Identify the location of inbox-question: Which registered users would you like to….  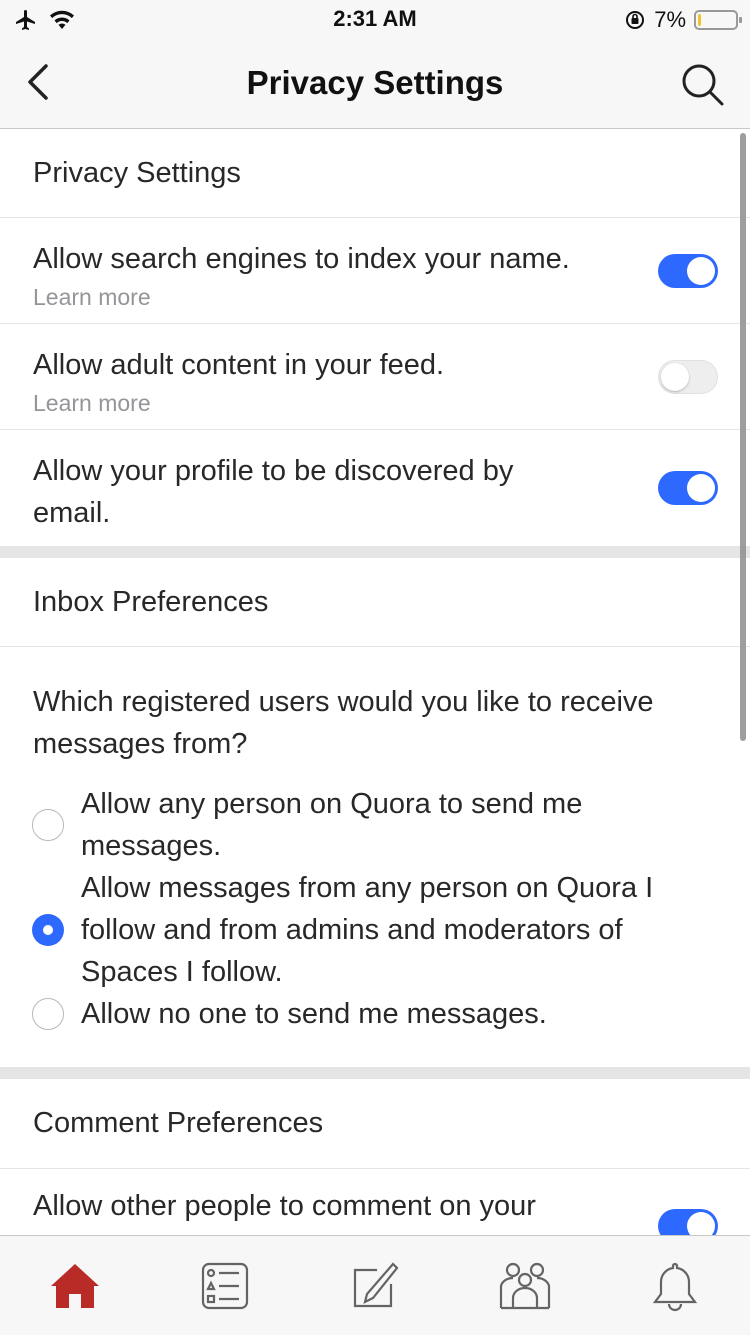
(343, 723).